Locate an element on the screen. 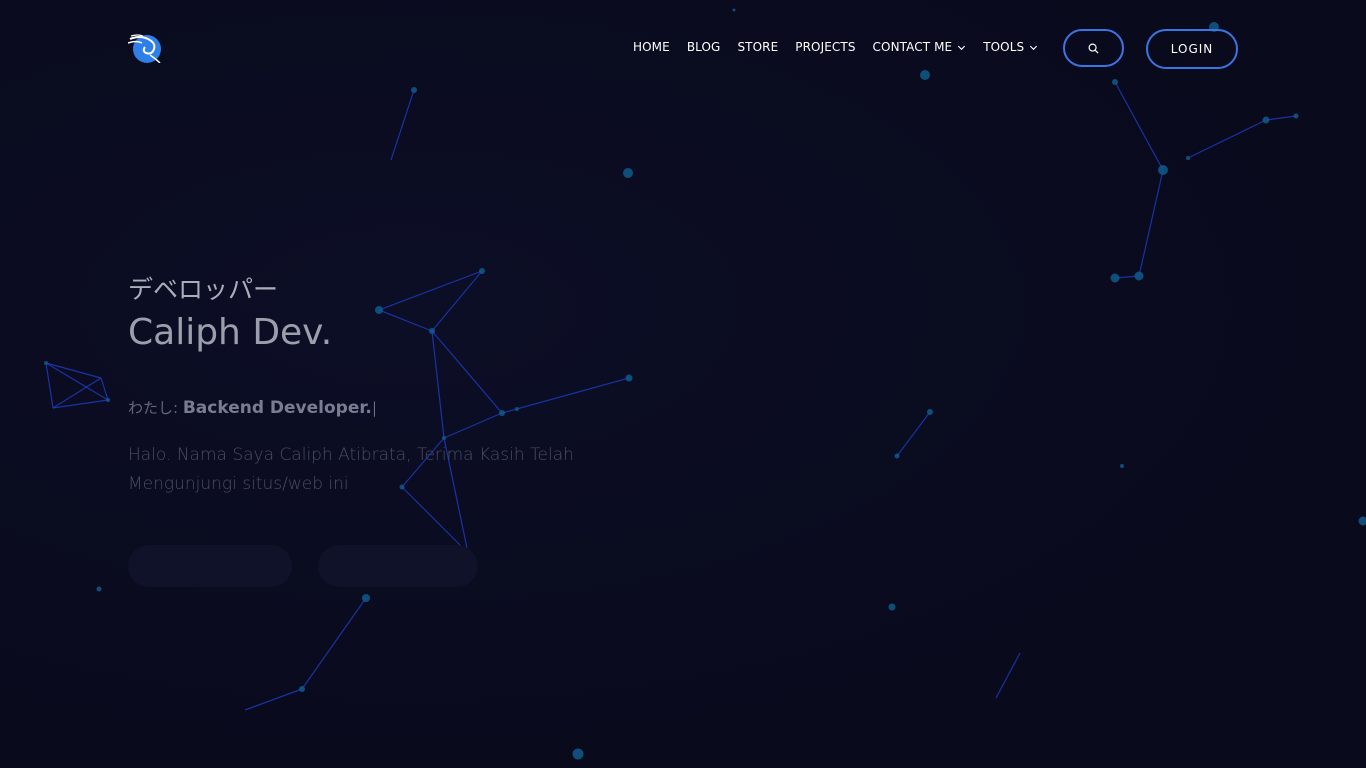  hero-title: Caliph Dev. is located at coordinates (230, 332).